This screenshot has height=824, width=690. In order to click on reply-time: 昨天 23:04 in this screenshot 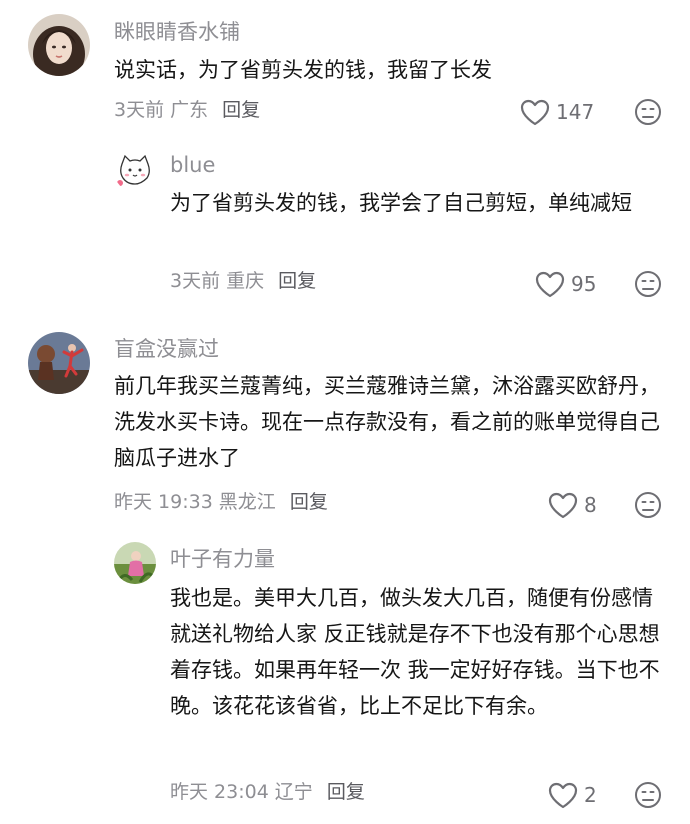, I will do `click(219, 792)`.